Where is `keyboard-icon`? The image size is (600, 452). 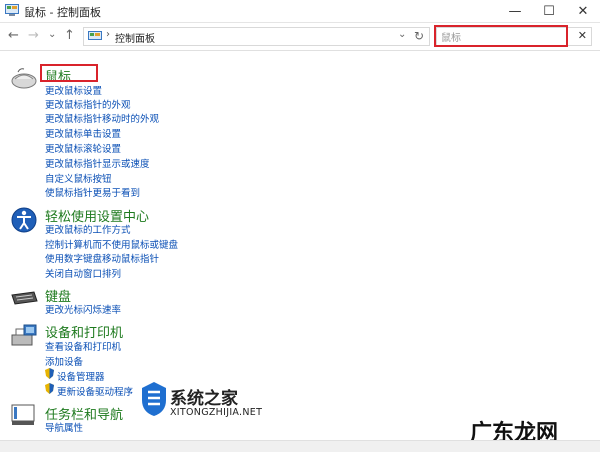
keyboard-icon is located at coordinates (24, 298).